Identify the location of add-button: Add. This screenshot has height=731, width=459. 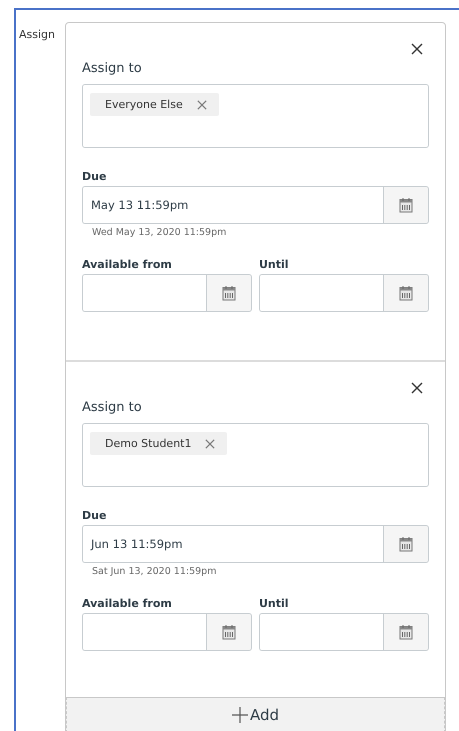
(255, 714).